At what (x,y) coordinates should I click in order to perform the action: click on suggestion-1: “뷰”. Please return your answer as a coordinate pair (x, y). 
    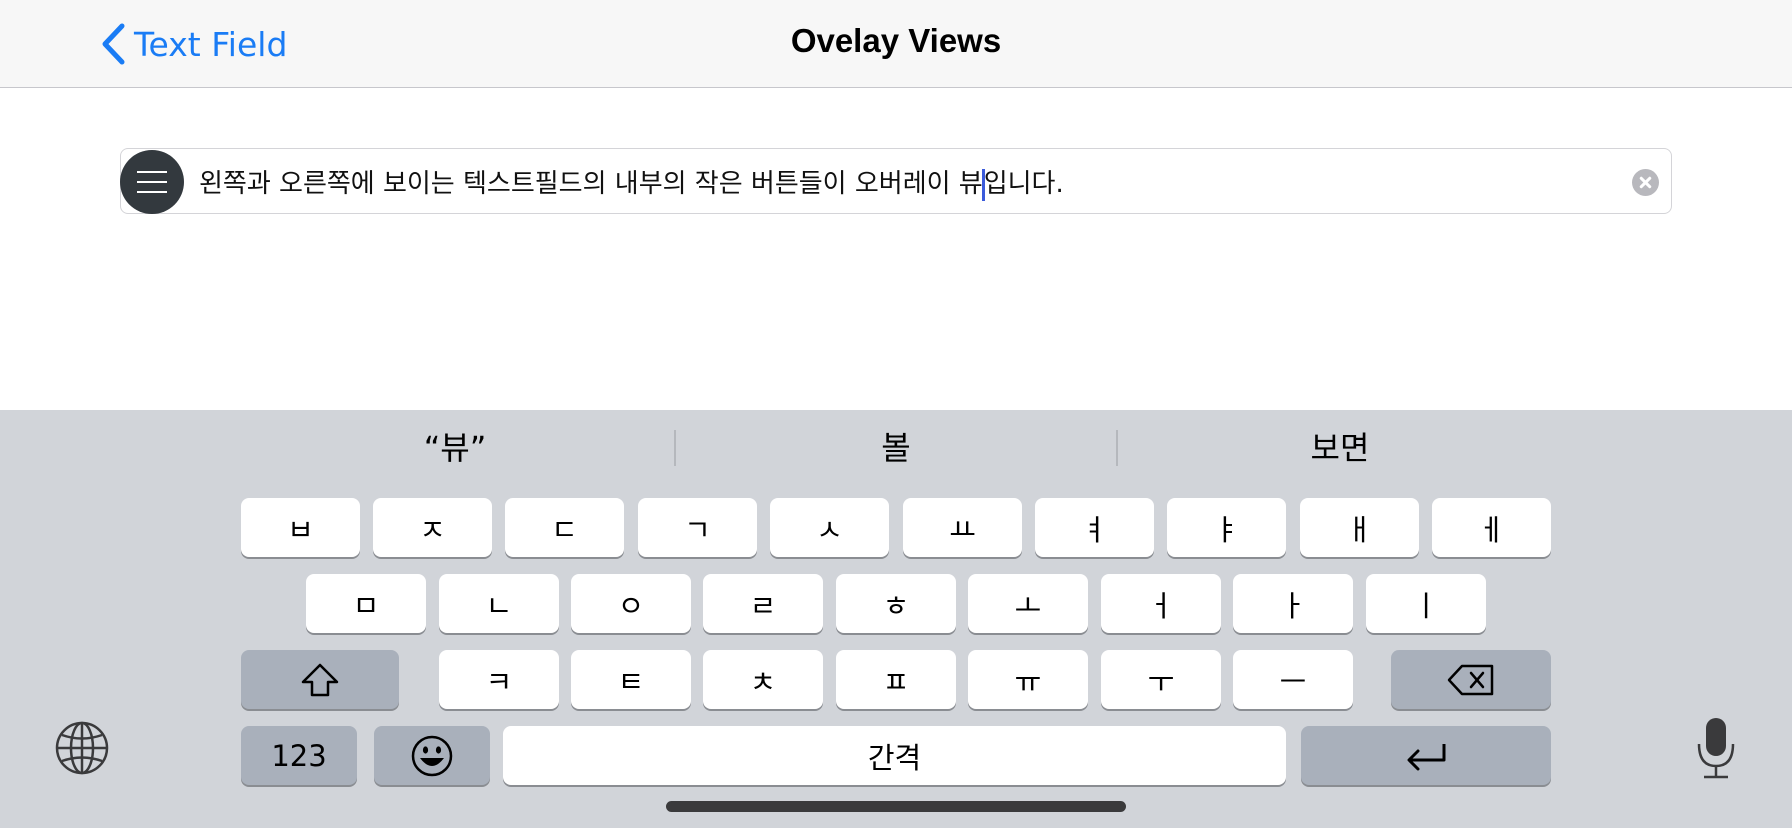
    Looking at the image, I should click on (455, 449).